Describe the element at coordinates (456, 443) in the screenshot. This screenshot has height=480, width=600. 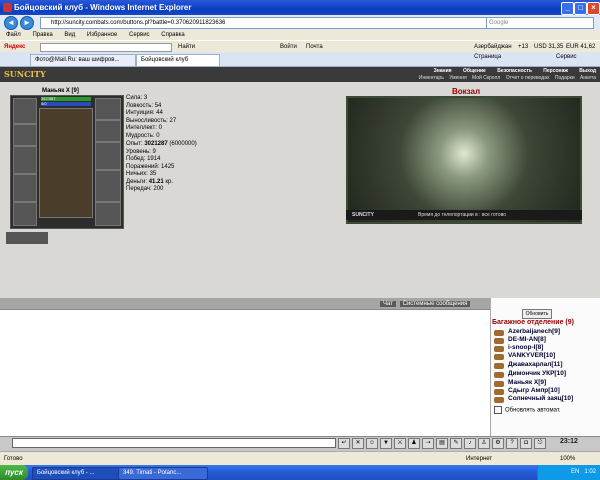
I see `tools-icon: ✎` at that location.